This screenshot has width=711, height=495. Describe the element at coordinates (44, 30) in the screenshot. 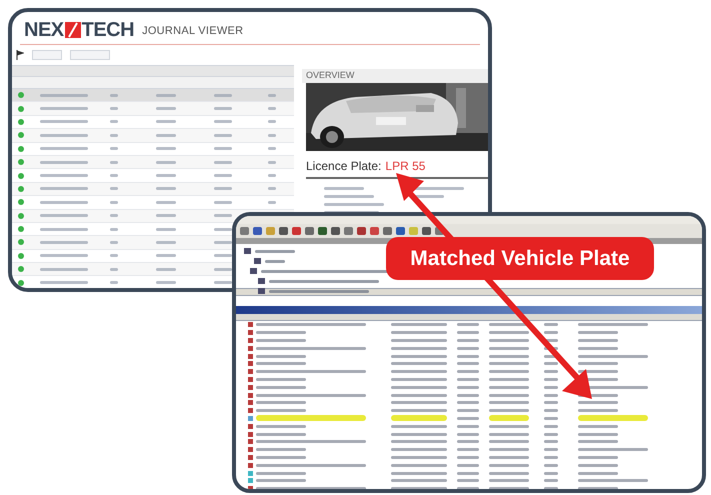

I see `logo-text: NEX` at that location.